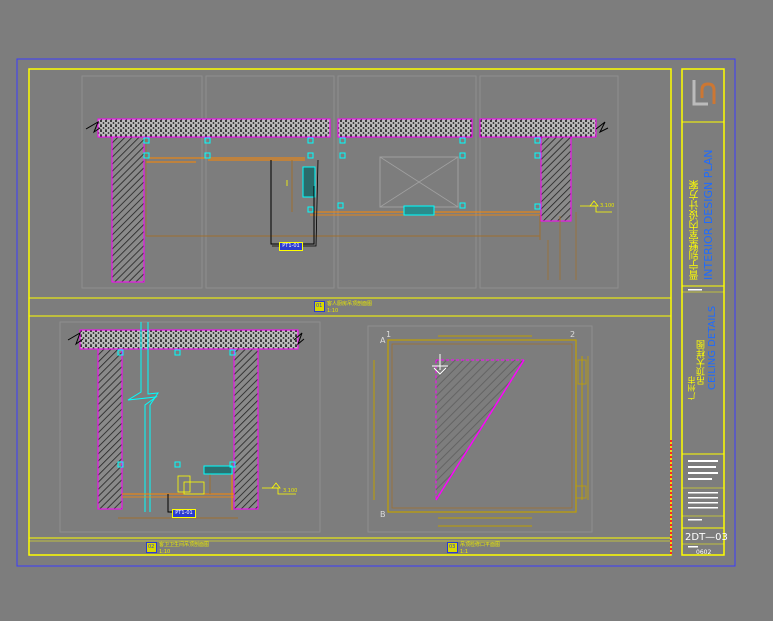  Describe the element at coordinates (452, 547) in the screenshot. I see `detail-03-number-tag: 03` at that location.